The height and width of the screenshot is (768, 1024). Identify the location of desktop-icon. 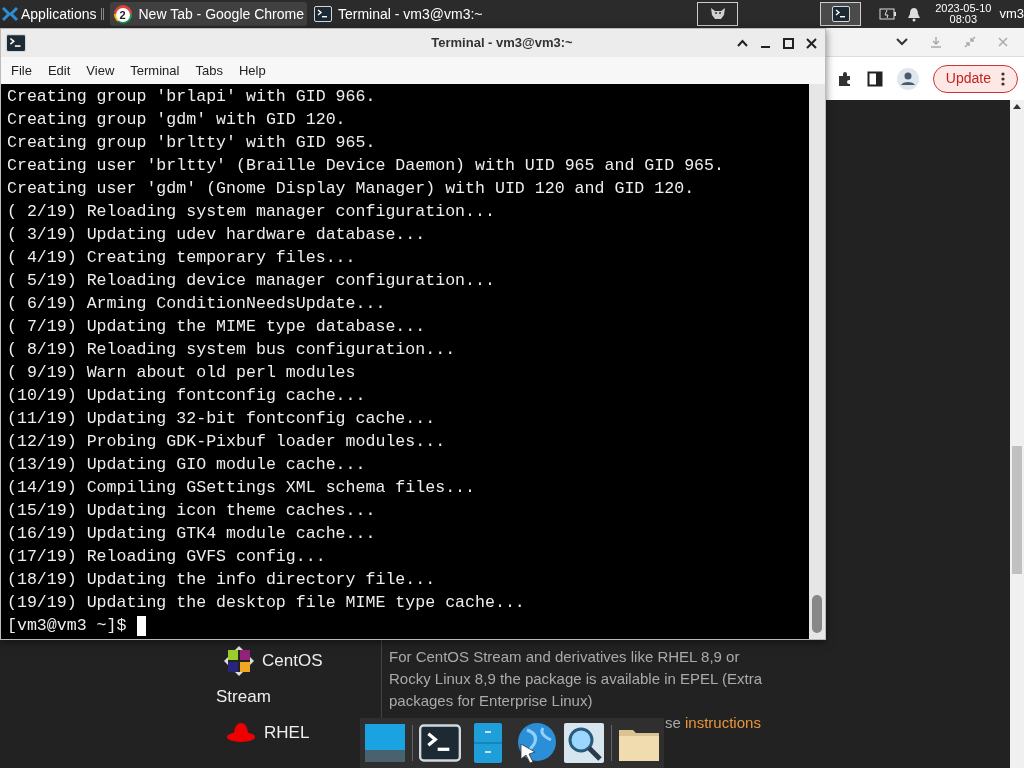
(385, 743).